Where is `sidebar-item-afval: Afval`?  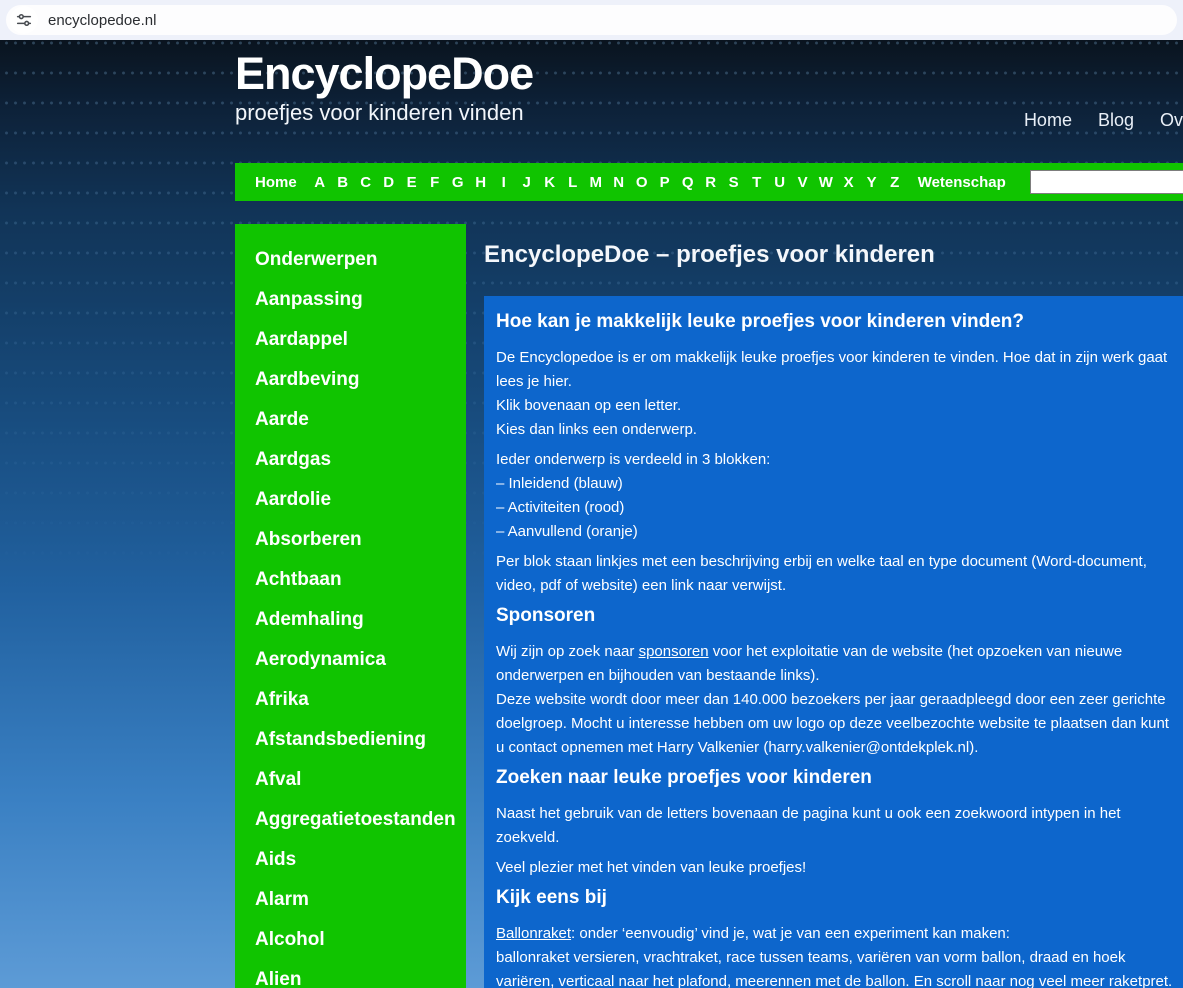
sidebar-item-afval: Afval is located at coordinates (278, 779).